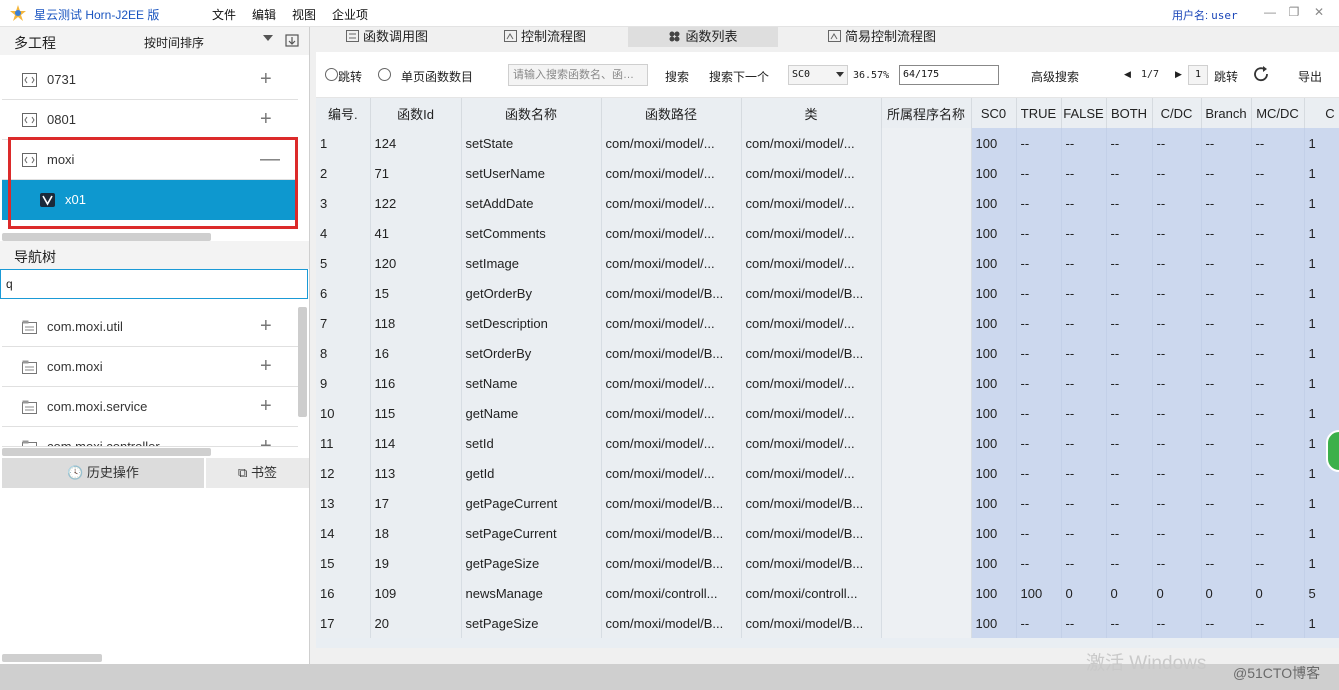  Describe the element at coordinates (1332, 451) in the screenshot. I see `floating-assistant-badge` at that location.